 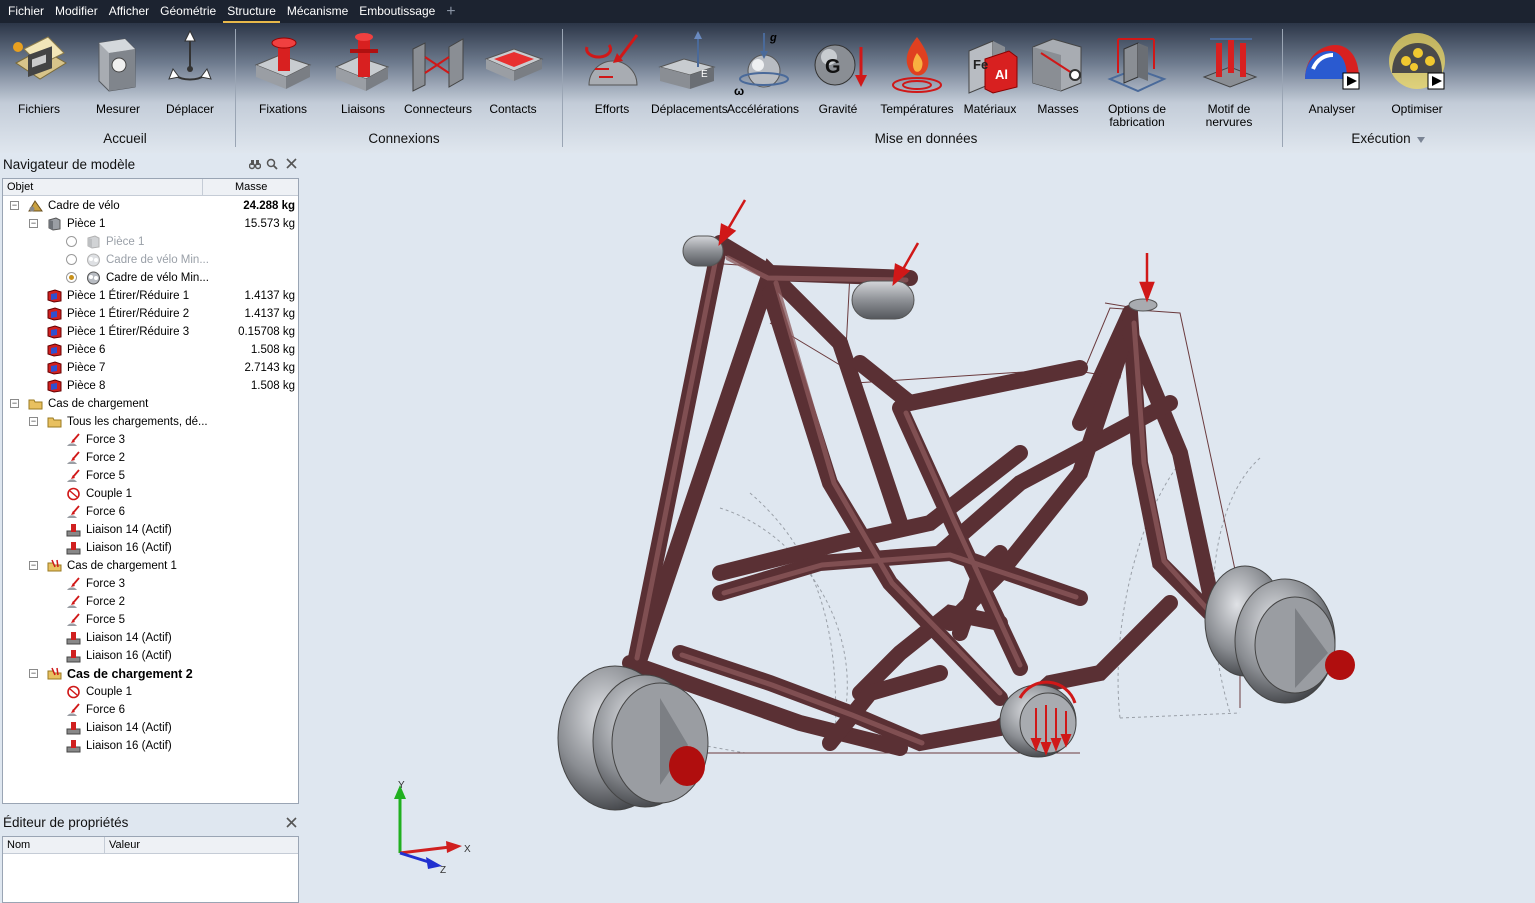 What do you see at coordinates (272, 164) in the screenshot?
I see `search-icon` at bounding box center [272, 164].